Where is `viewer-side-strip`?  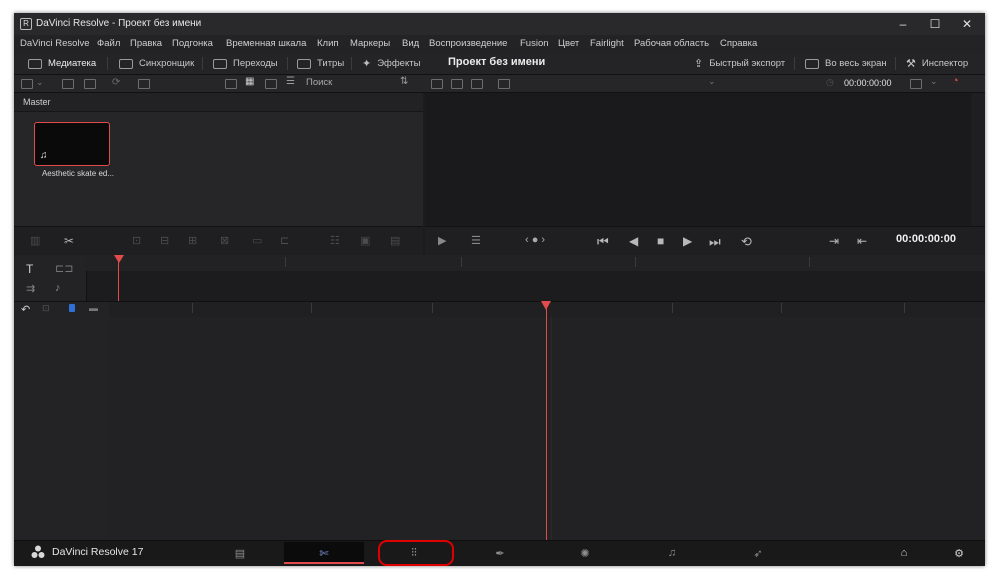
viewer-side-strip is located at coordinates (978, 163).